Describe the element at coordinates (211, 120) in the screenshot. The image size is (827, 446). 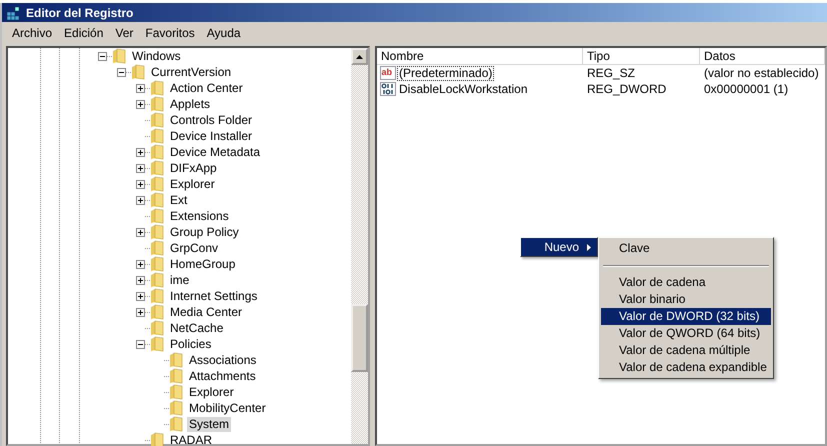
I see `tree-item: Controls Folder` at that location.